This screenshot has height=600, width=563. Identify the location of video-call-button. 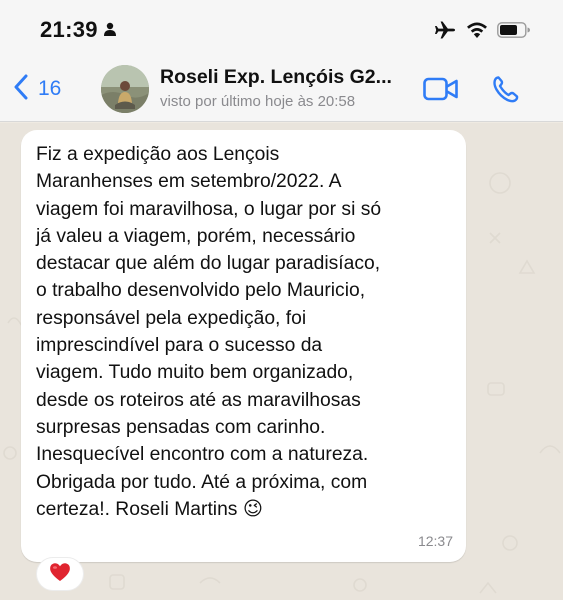
(441, 91).